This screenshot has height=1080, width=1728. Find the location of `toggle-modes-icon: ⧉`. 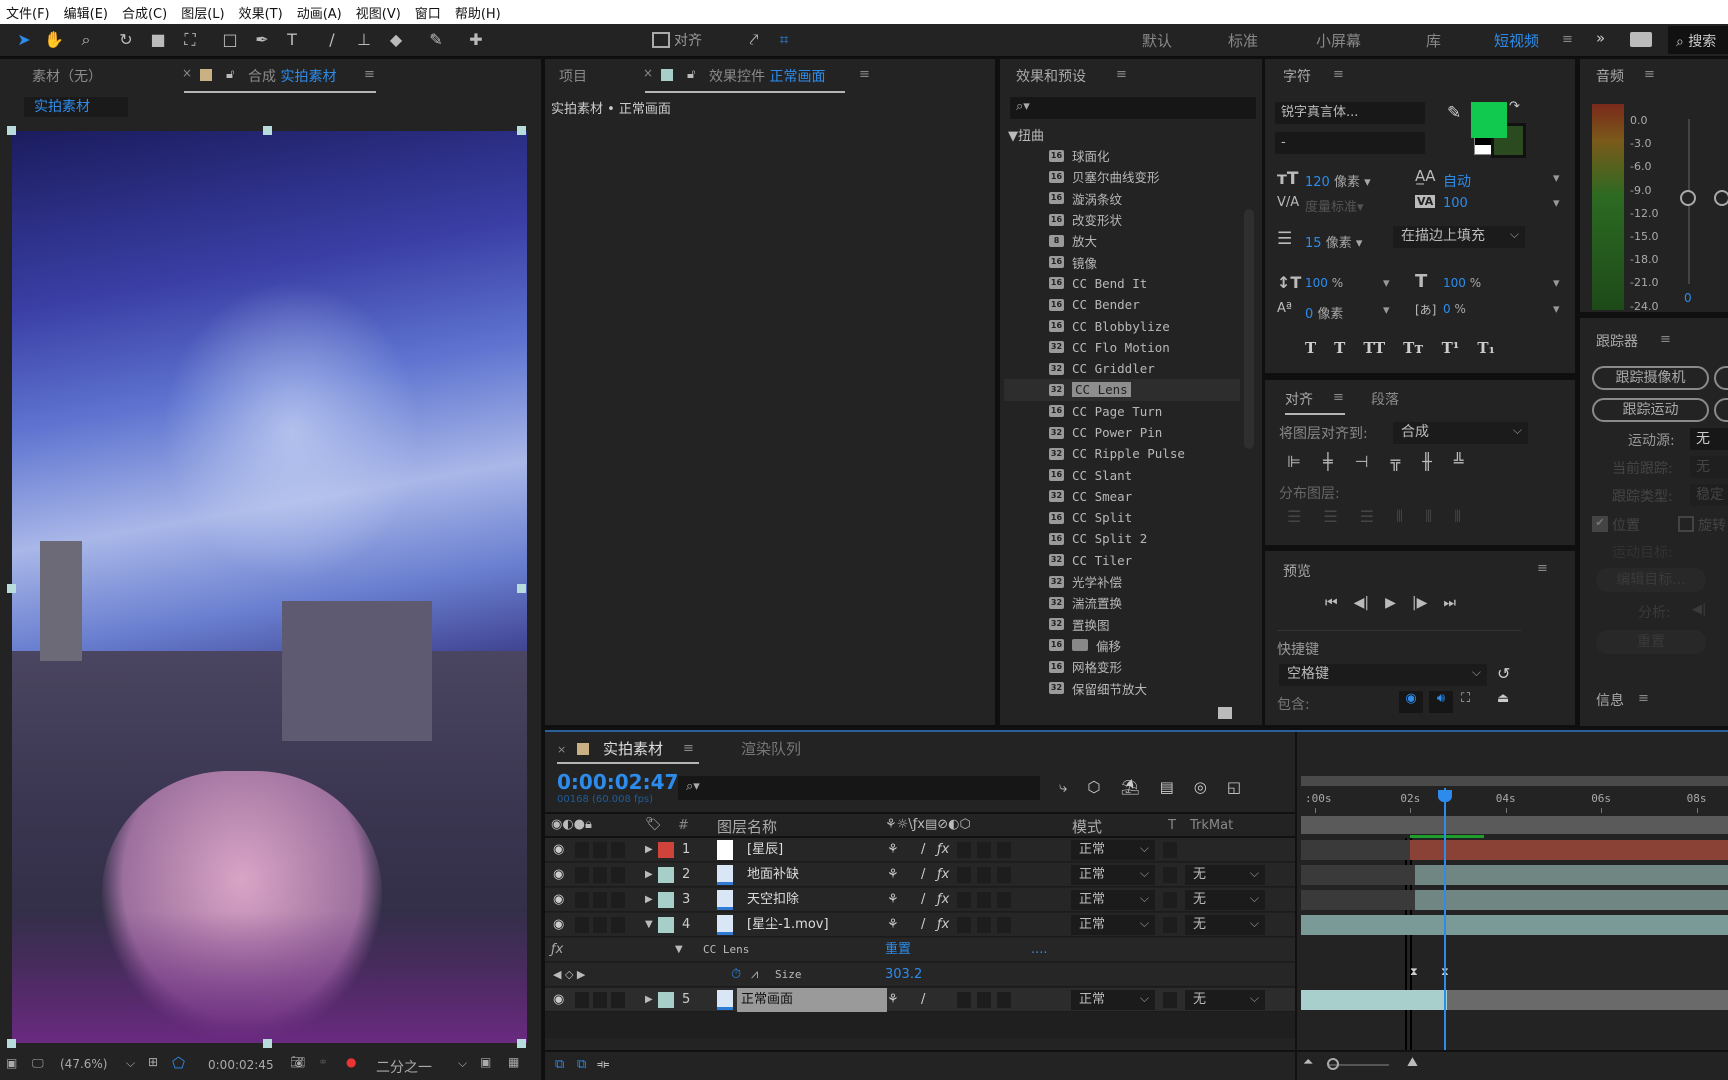

toggle-modes-icon: ⧉ is located at coordinates (581, 1064).